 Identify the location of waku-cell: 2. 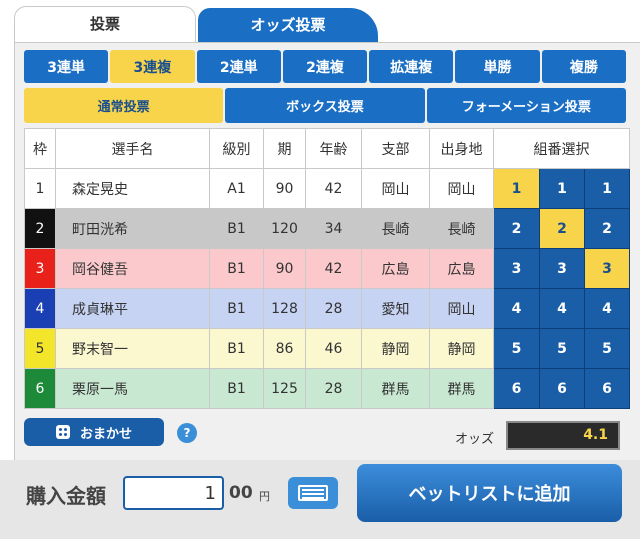
(40, 228).